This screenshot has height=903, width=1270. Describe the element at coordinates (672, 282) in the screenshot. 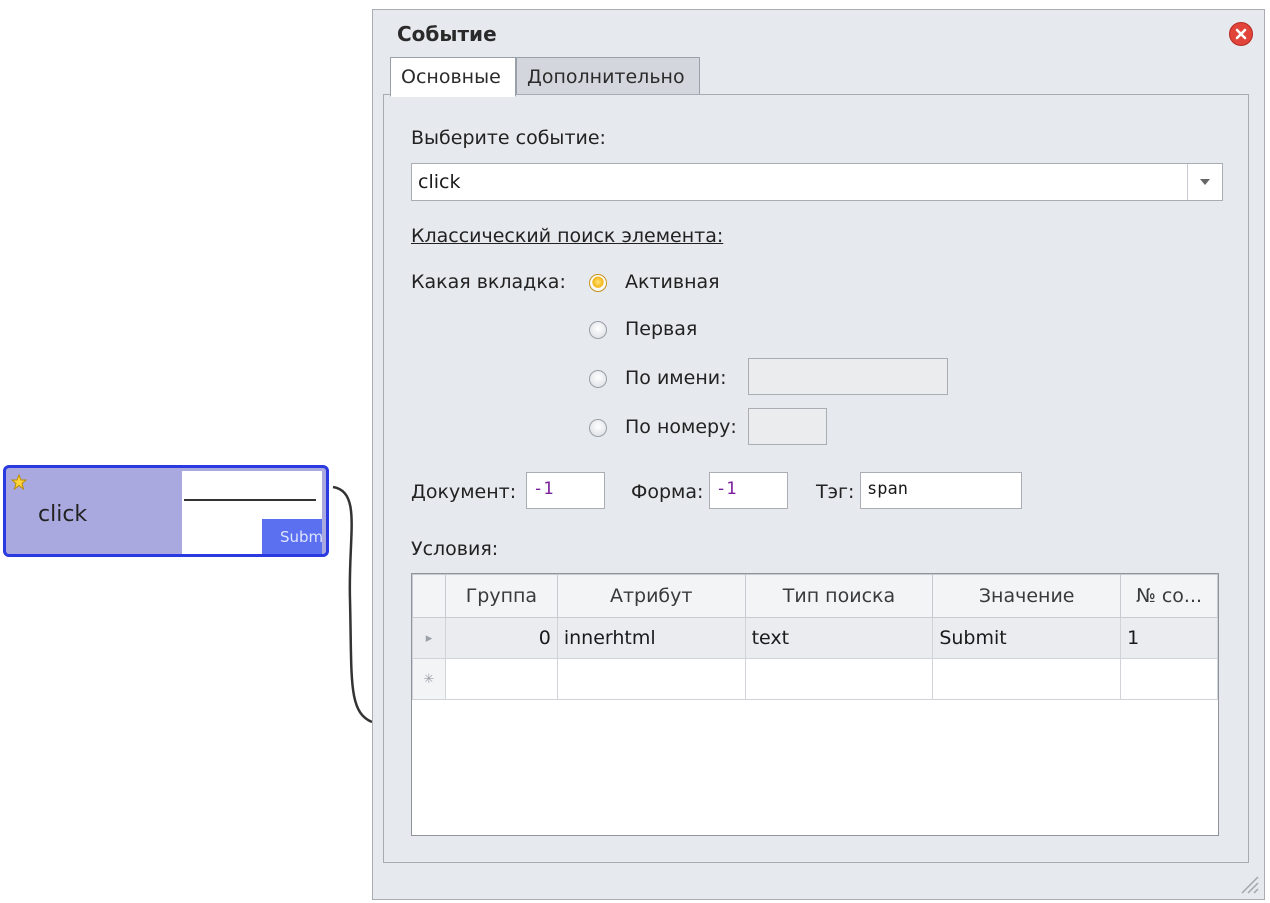

I see `radio-active-label: Активная` at that location.